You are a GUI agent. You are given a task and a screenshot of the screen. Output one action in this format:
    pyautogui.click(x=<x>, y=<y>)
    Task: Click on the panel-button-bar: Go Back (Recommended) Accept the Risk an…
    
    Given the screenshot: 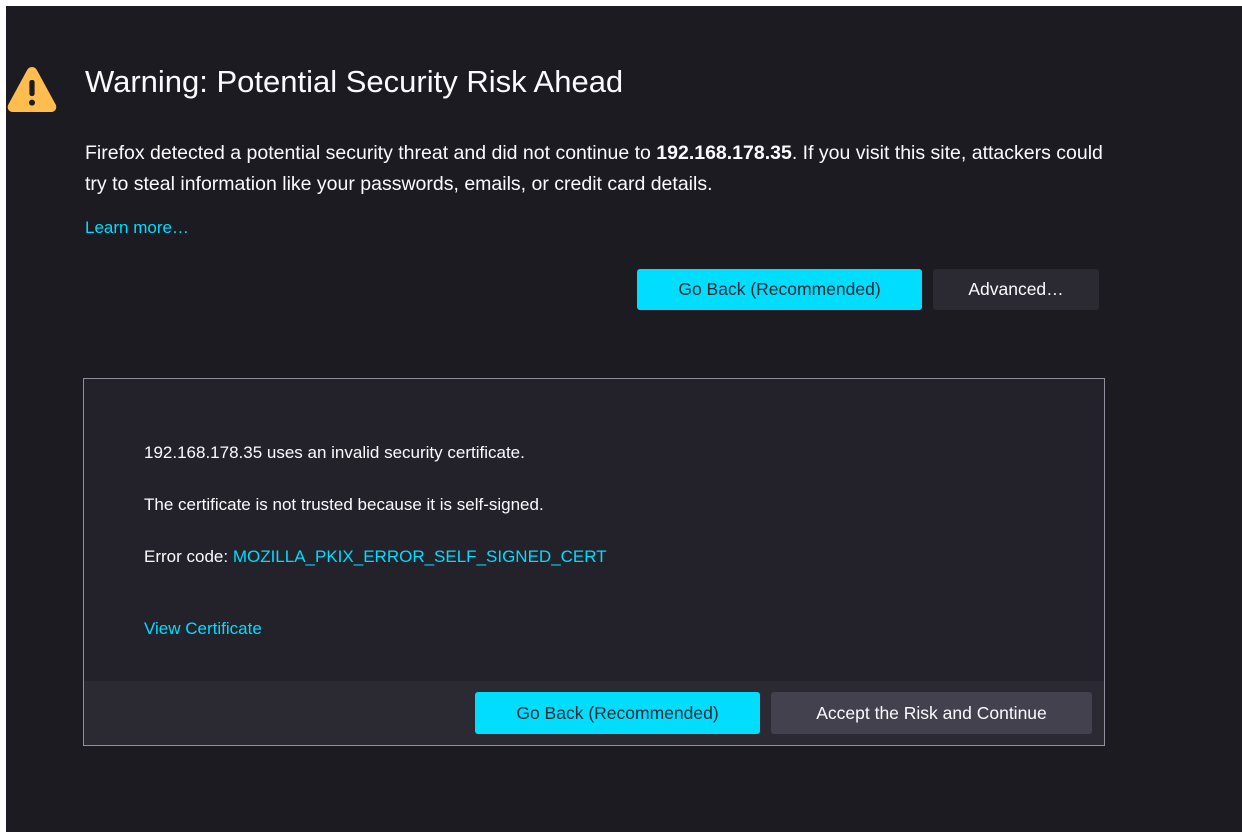 What is the action you would take?
    pyautogui.click(x=594, y=713)
    